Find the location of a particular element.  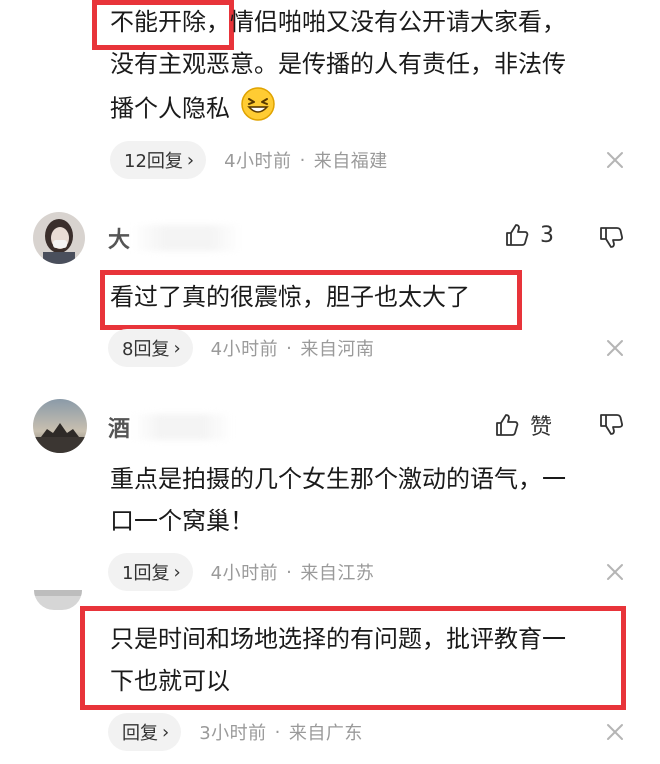

reply-label: 回复 is located at coordinates (140, 733).